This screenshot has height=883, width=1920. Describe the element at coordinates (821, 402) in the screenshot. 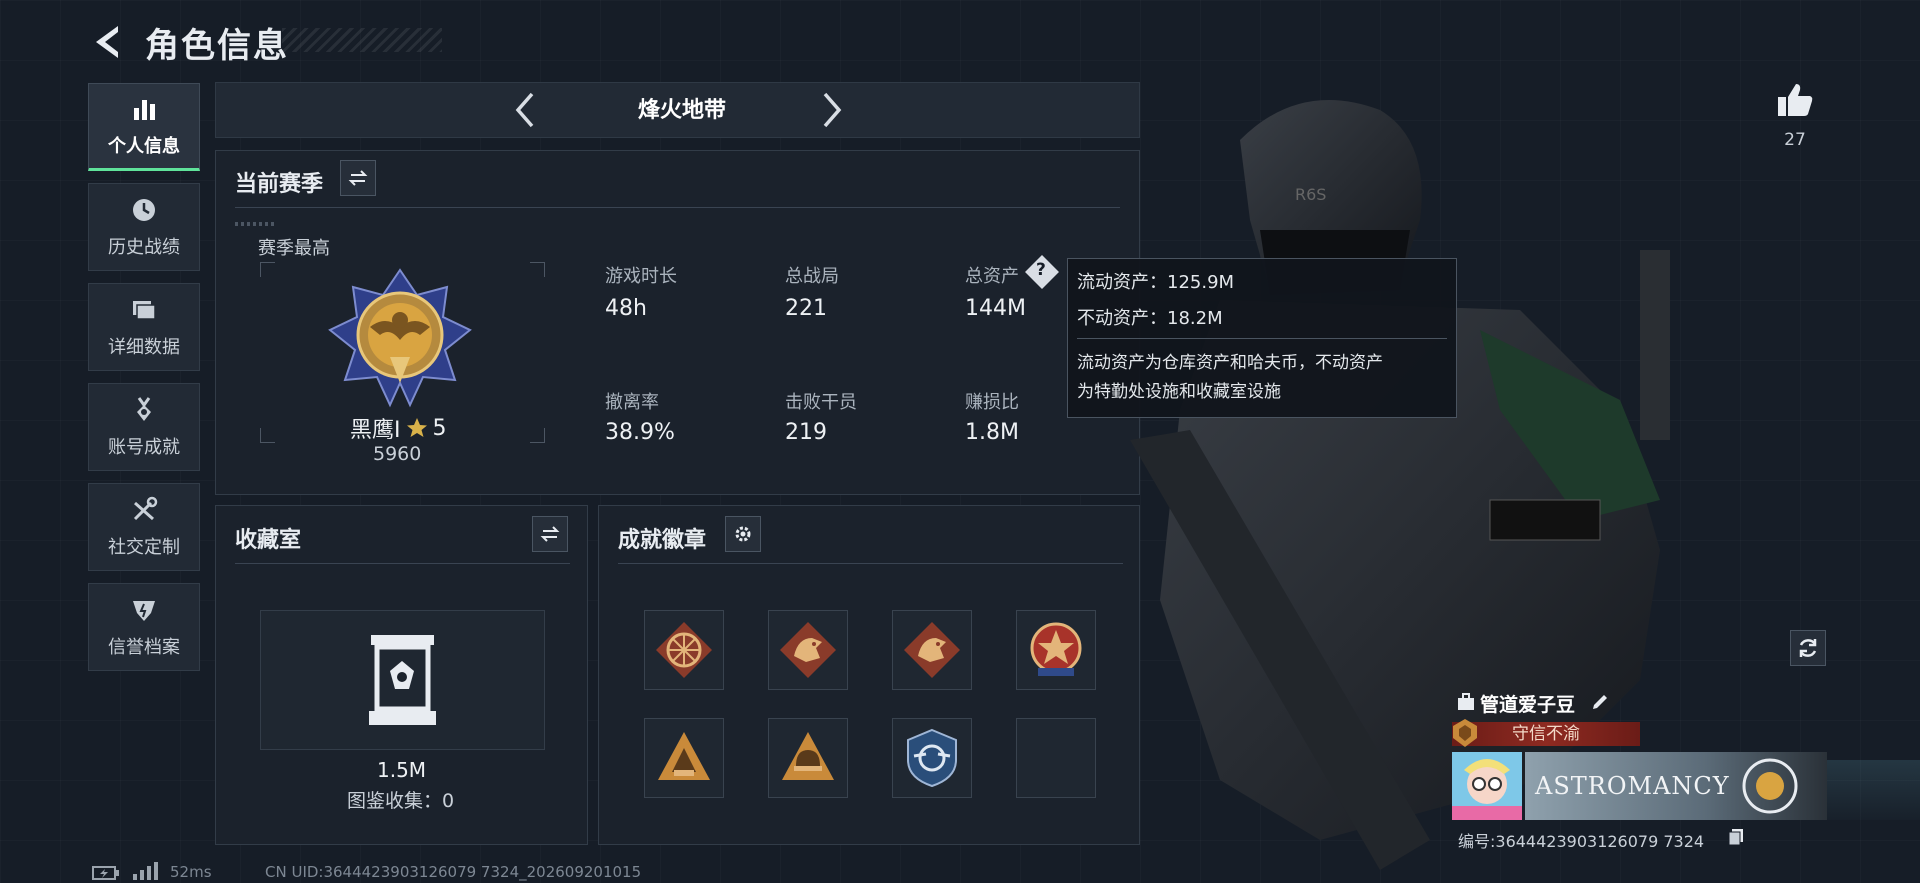

I see `stat-kills-label: 击败干员` at that location.